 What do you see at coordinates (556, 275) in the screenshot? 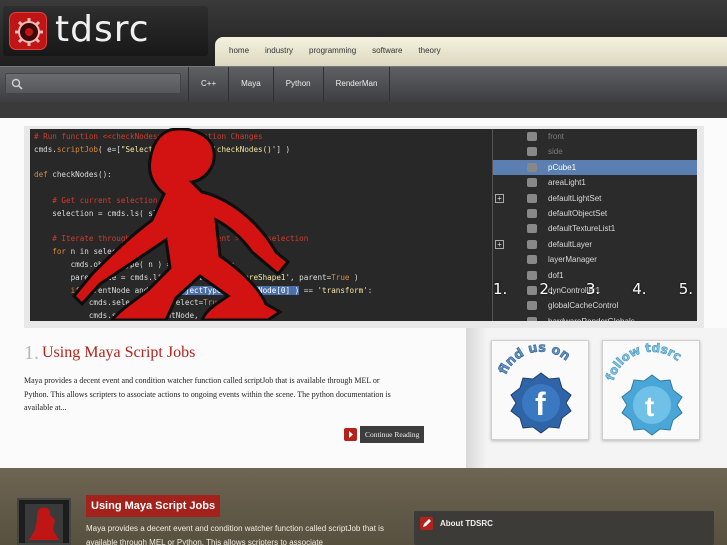
I see `outliner-item-label: dof1` at bounding box center [556, 275].